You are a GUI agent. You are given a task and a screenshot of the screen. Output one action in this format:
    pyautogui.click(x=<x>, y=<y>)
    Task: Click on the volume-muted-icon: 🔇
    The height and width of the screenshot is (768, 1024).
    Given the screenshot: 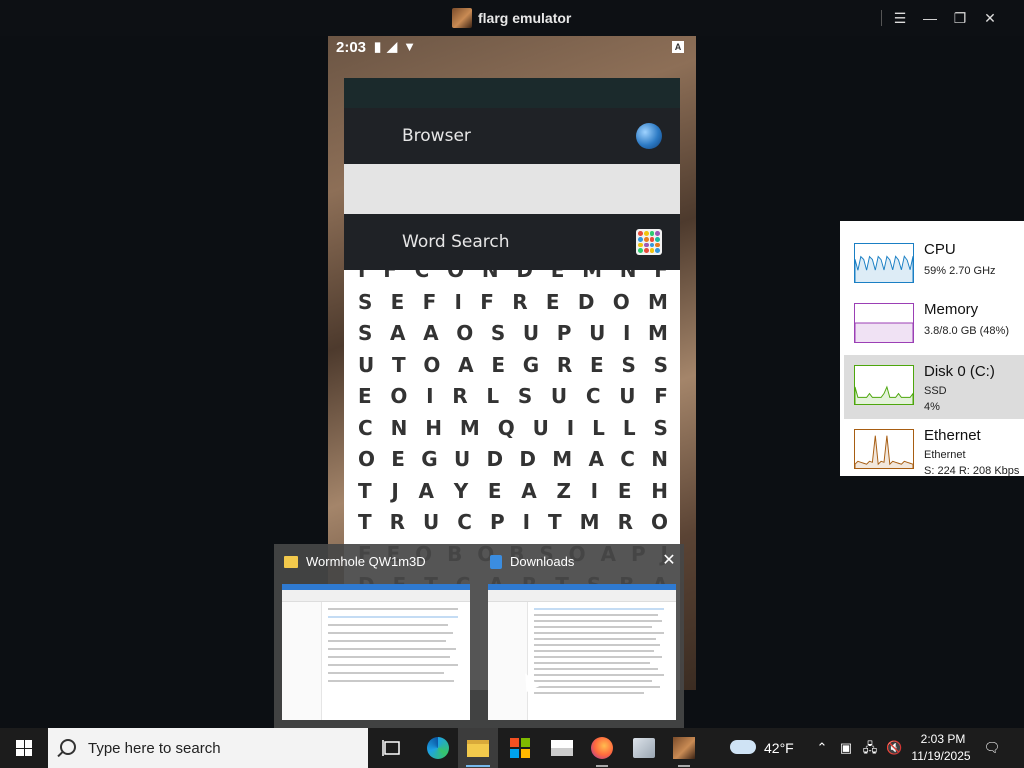 What is the action you would take?
    pyautogui.click(x=894, y=748)
    